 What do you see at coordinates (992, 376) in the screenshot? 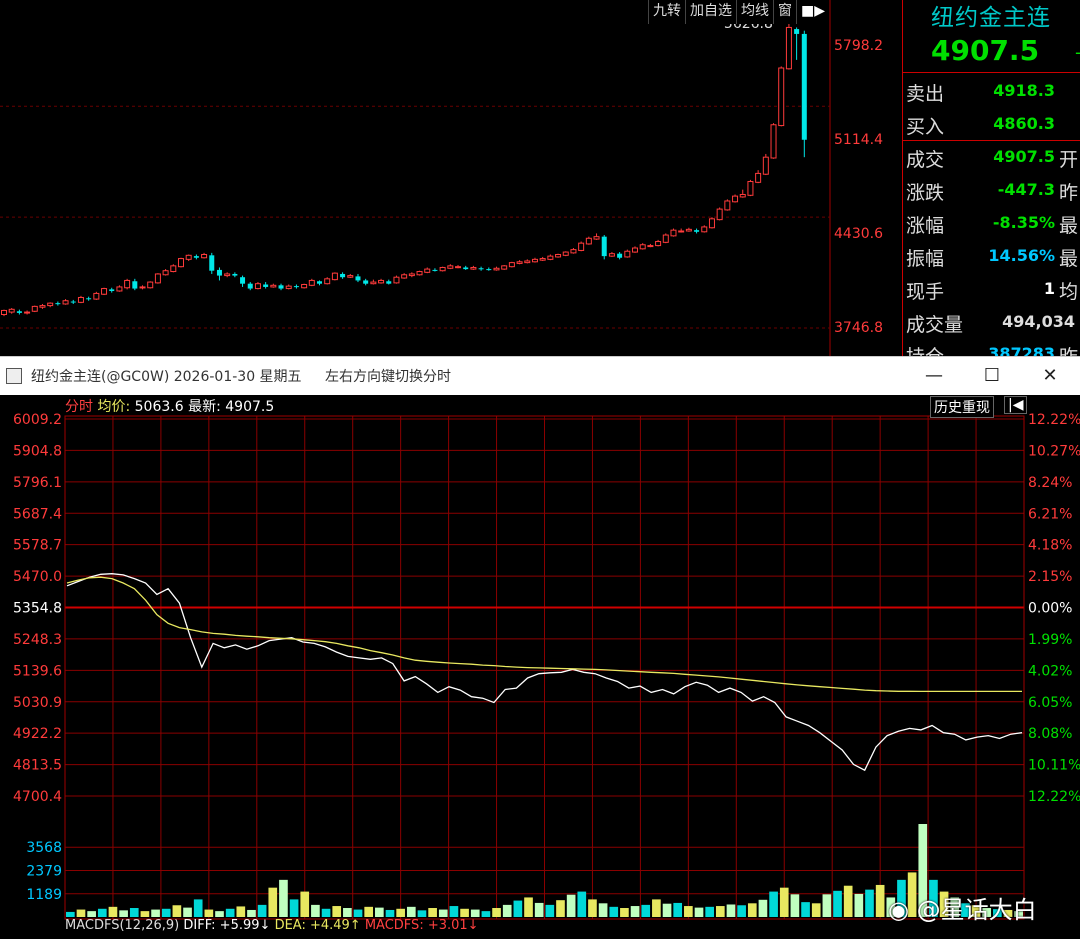
I see `maximize-button: ☐` at bounding box center [992, 376].